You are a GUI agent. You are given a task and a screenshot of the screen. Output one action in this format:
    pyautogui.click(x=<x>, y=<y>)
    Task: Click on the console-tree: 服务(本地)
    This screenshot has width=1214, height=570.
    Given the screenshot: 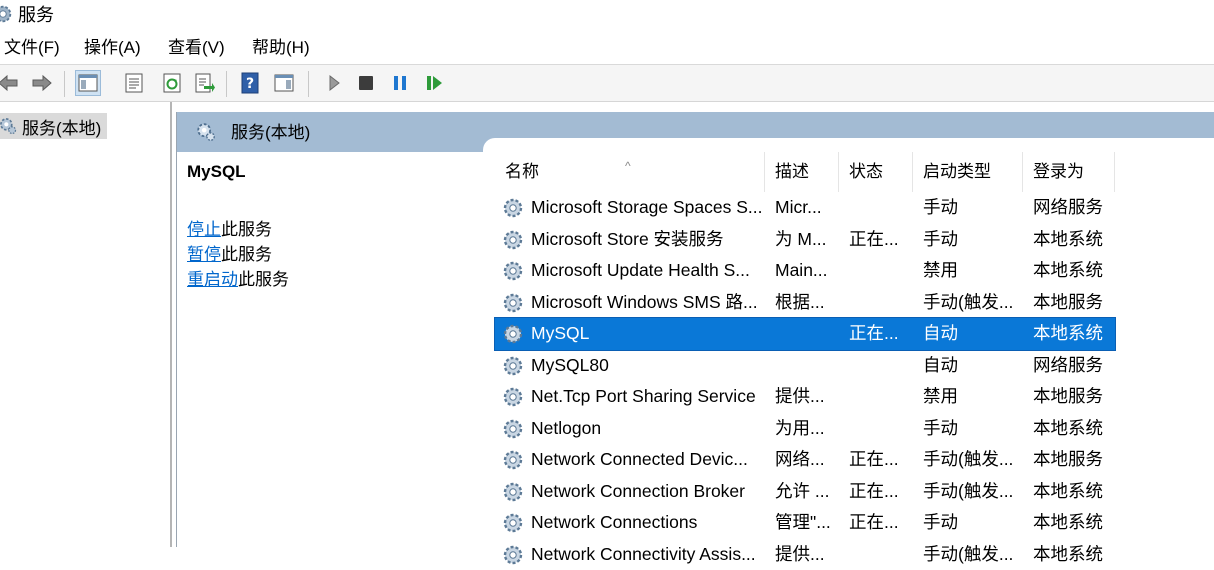 What is the action you would take?
    pyautogui.click(x=86, y=324)
    